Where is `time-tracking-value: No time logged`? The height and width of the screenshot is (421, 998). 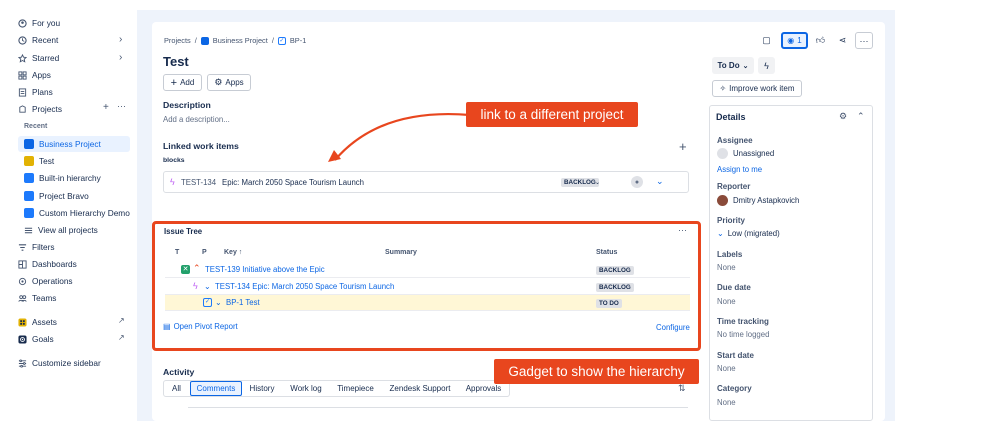
time-tracking-value: No time logged is located at coordinates (743, 334).